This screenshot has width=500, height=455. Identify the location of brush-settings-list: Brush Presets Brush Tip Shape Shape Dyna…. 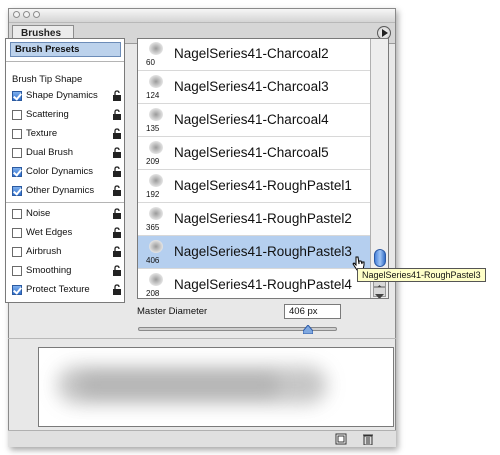
(65, 170).